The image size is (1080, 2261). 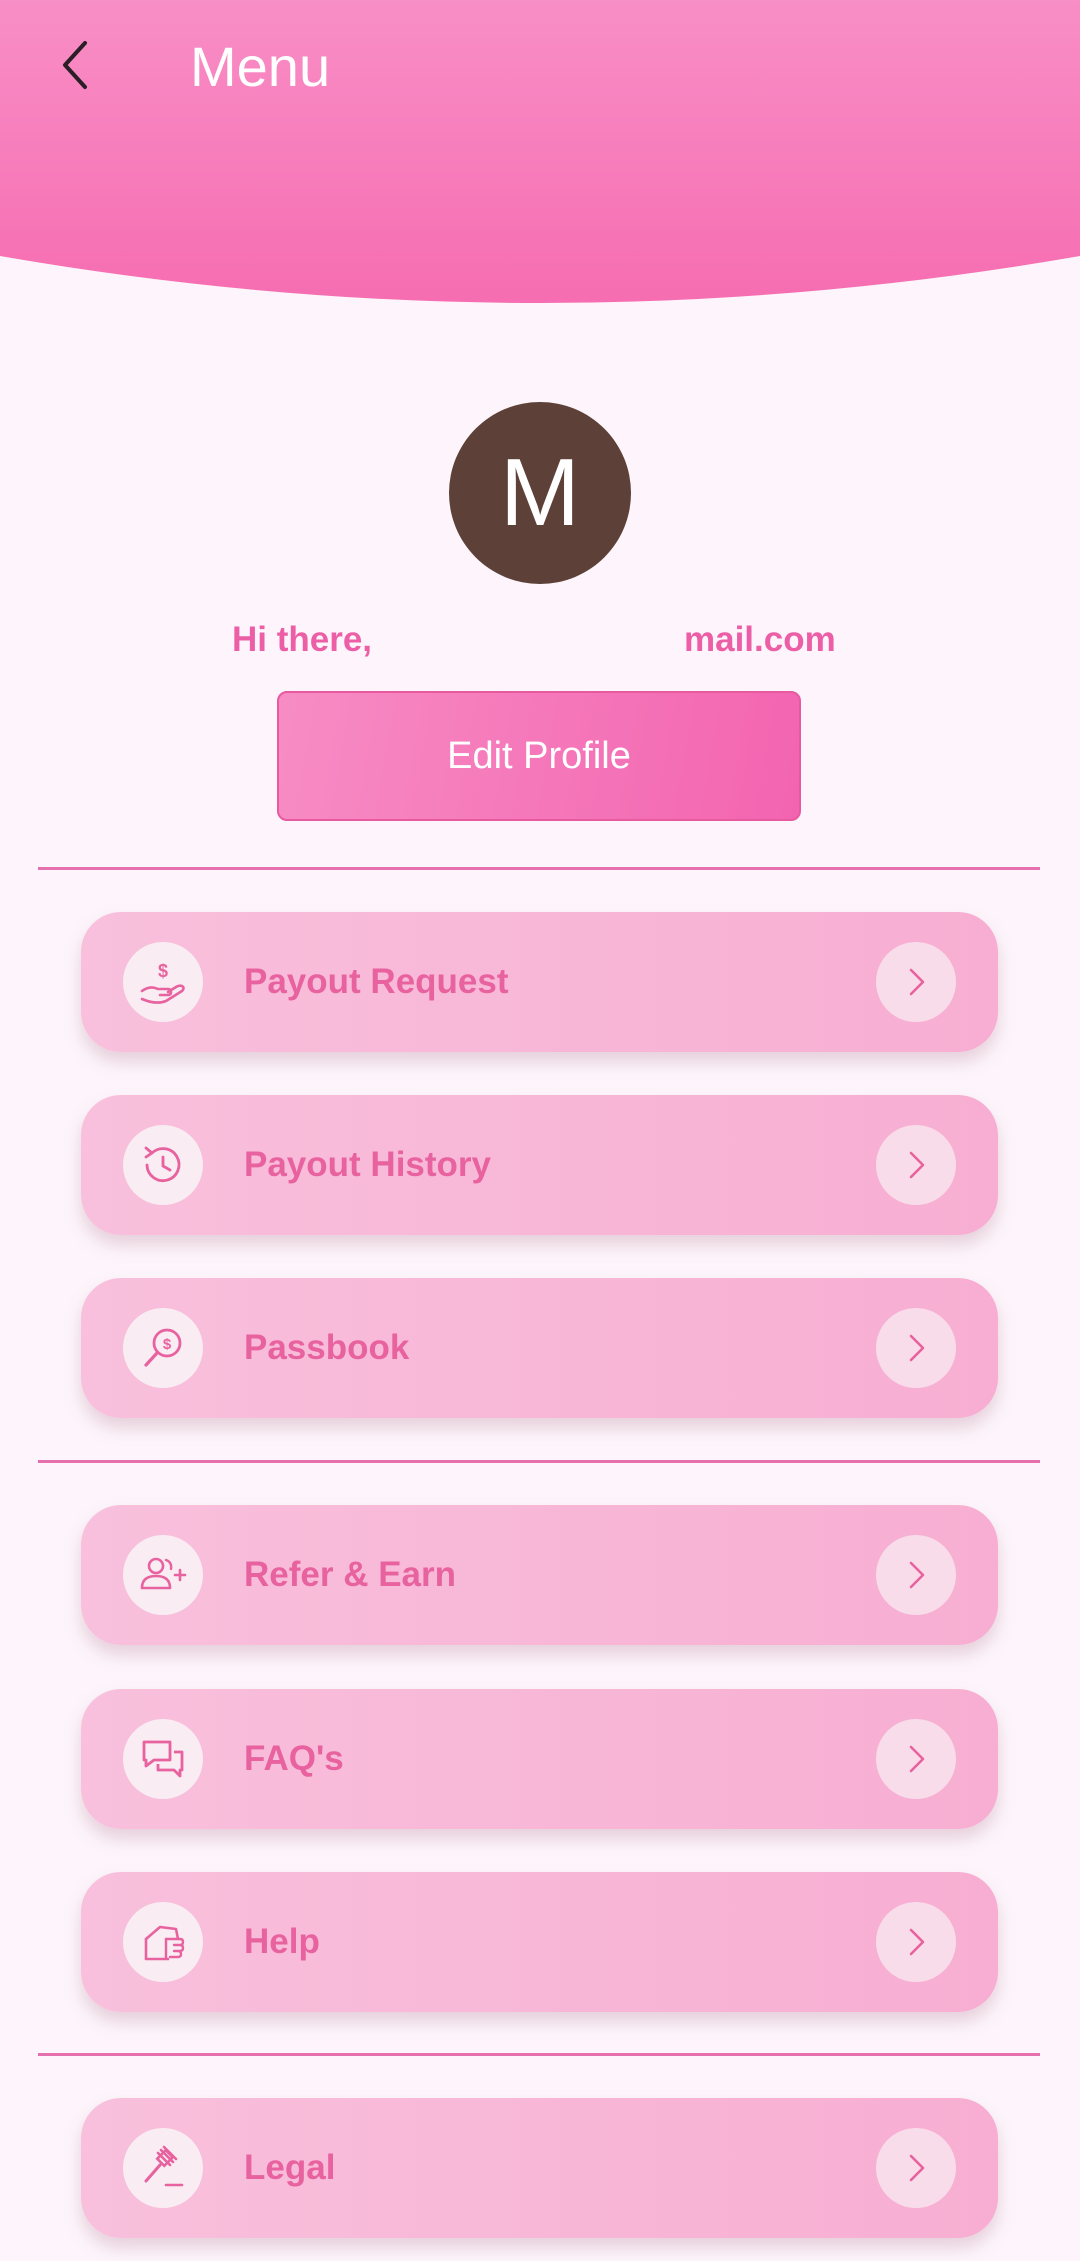 What do you see at coordinates (163, 2168) in the screenshot?
I see `gavel-icon` at bounding box center [163, 2168].